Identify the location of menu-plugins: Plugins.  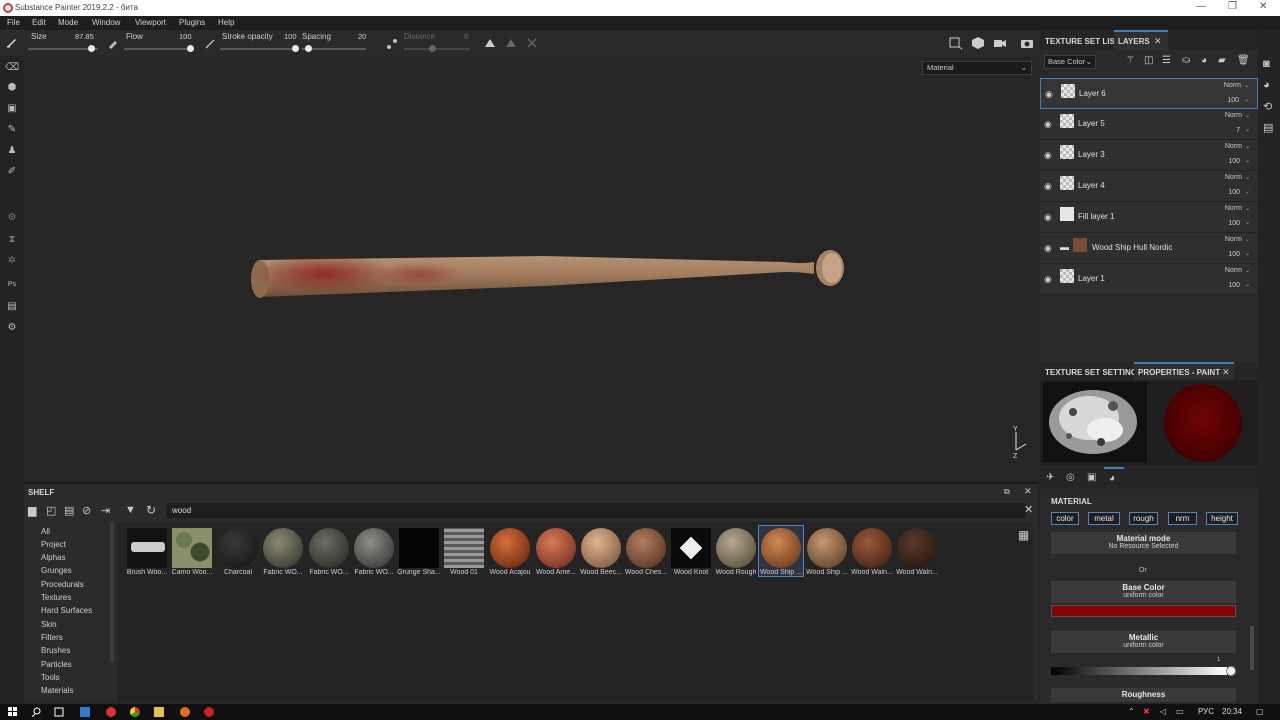
(192, 22).